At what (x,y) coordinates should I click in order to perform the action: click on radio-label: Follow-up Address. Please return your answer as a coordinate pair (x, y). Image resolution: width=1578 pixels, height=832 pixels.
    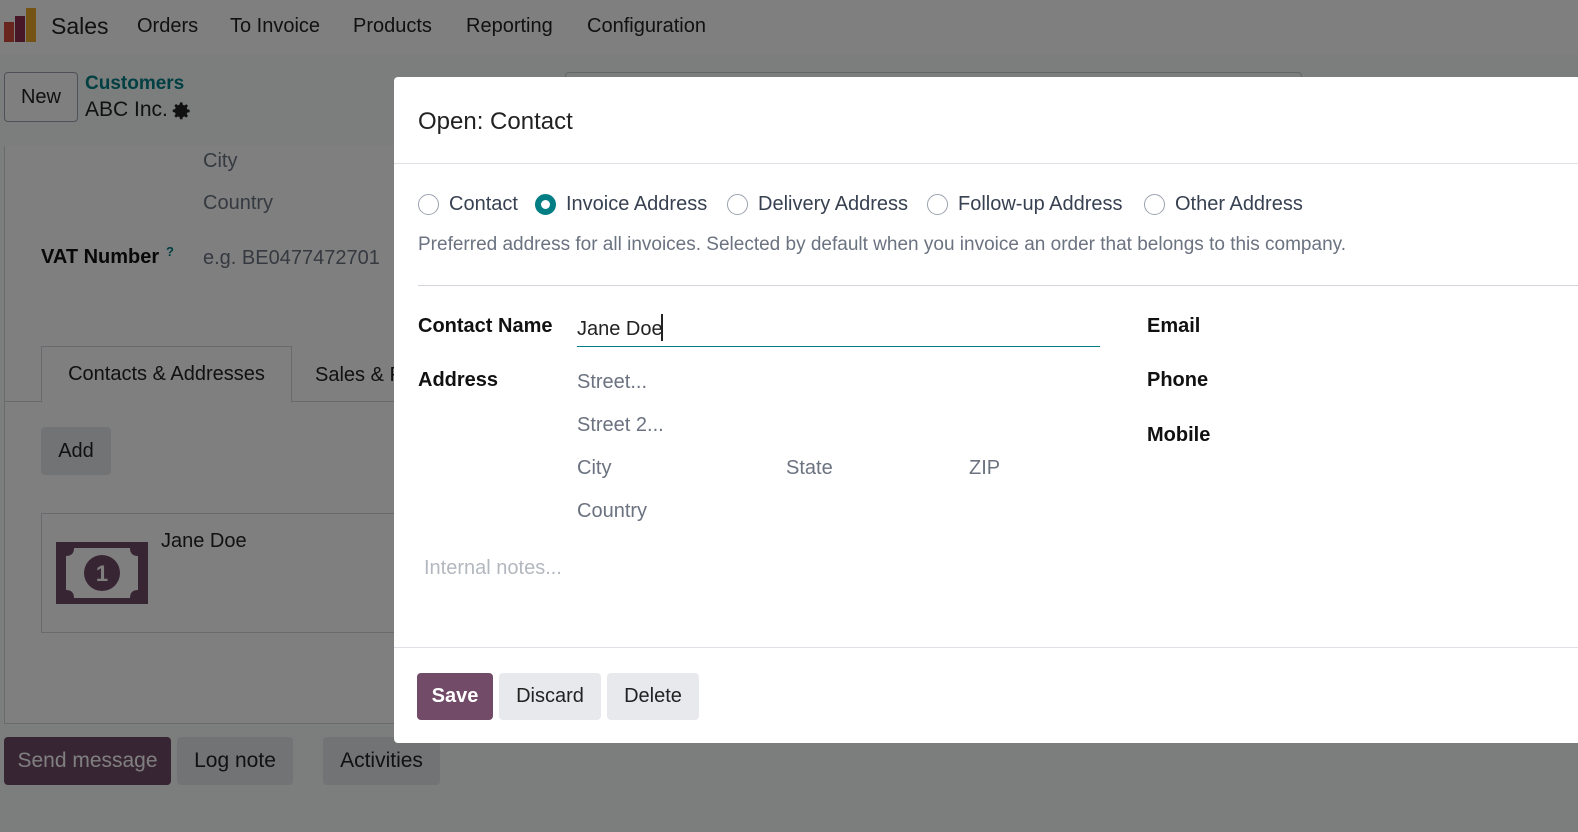
    Looking at the image, I should click on (1040, 203).